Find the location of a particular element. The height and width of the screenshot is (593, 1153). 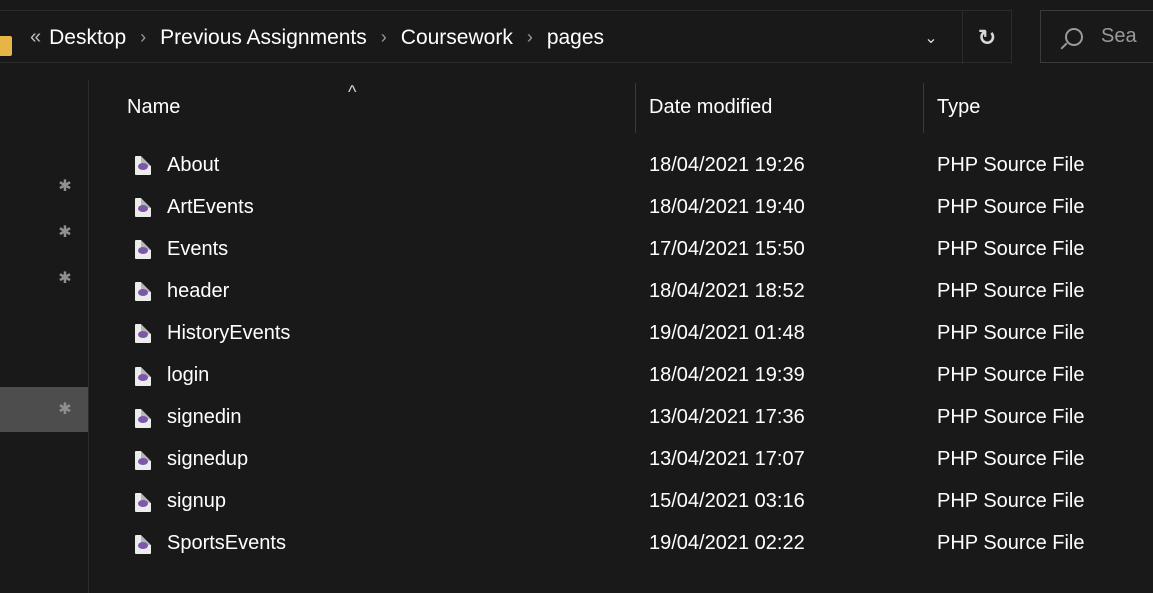

file-name: ArtEvents is located at coordinates (210, 206).